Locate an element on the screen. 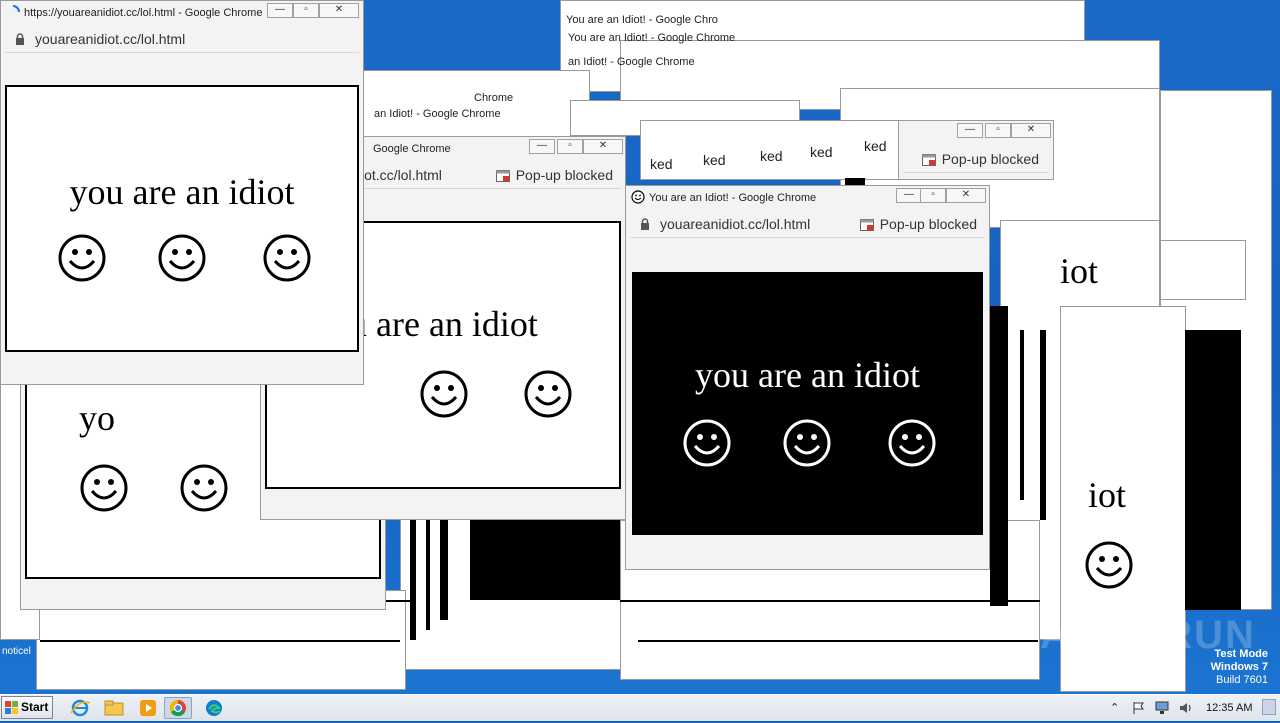  popup-url: iot.cc/lol.html is located at coordinates (401, 175).